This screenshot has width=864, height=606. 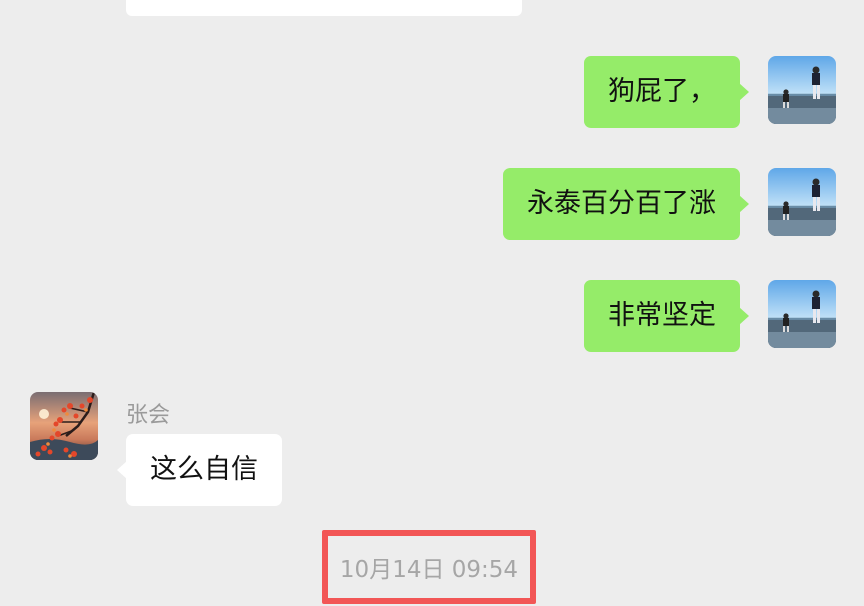 What do you see at coordinates (429, 570) in the screenshot?
I see `message-timestamp: 10月14日 09:54` at bounding box center [429, 570].